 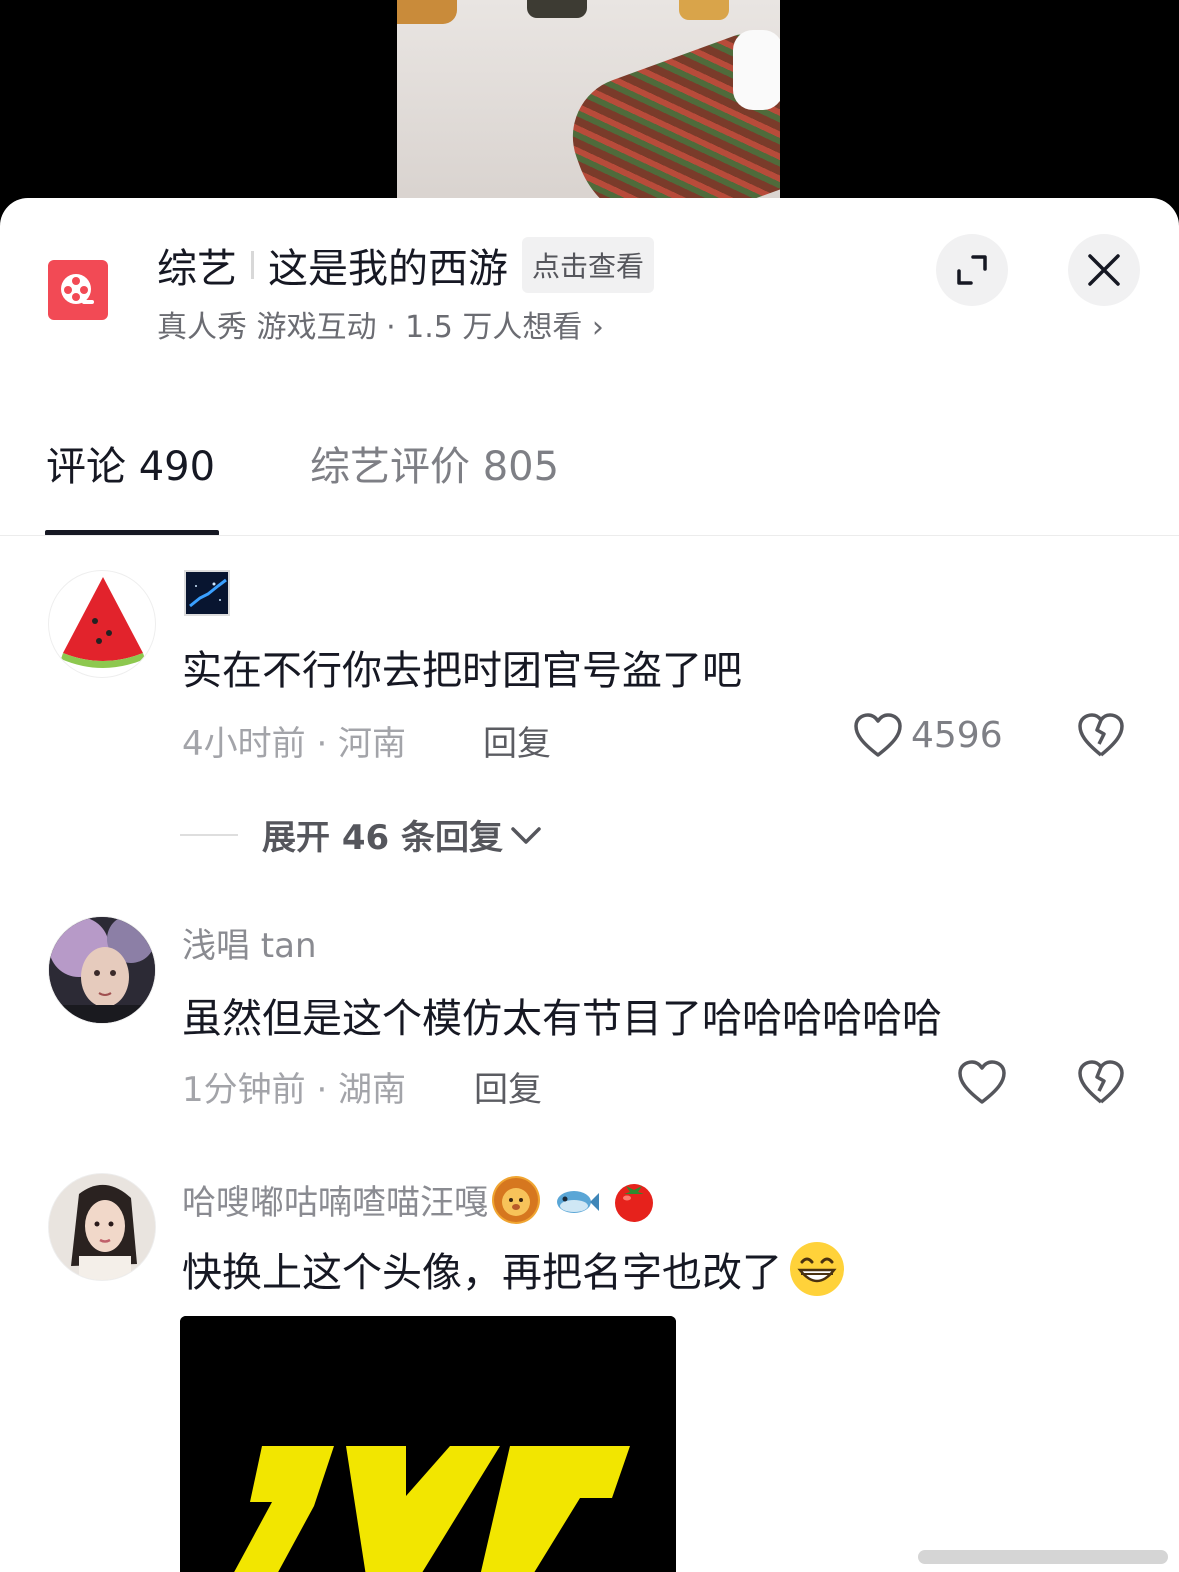 What do you see at coordinates (294, 744) in the screenshot?
I see `comment-meta: 4小时前 · 河南` at bounding box center [294, 744].